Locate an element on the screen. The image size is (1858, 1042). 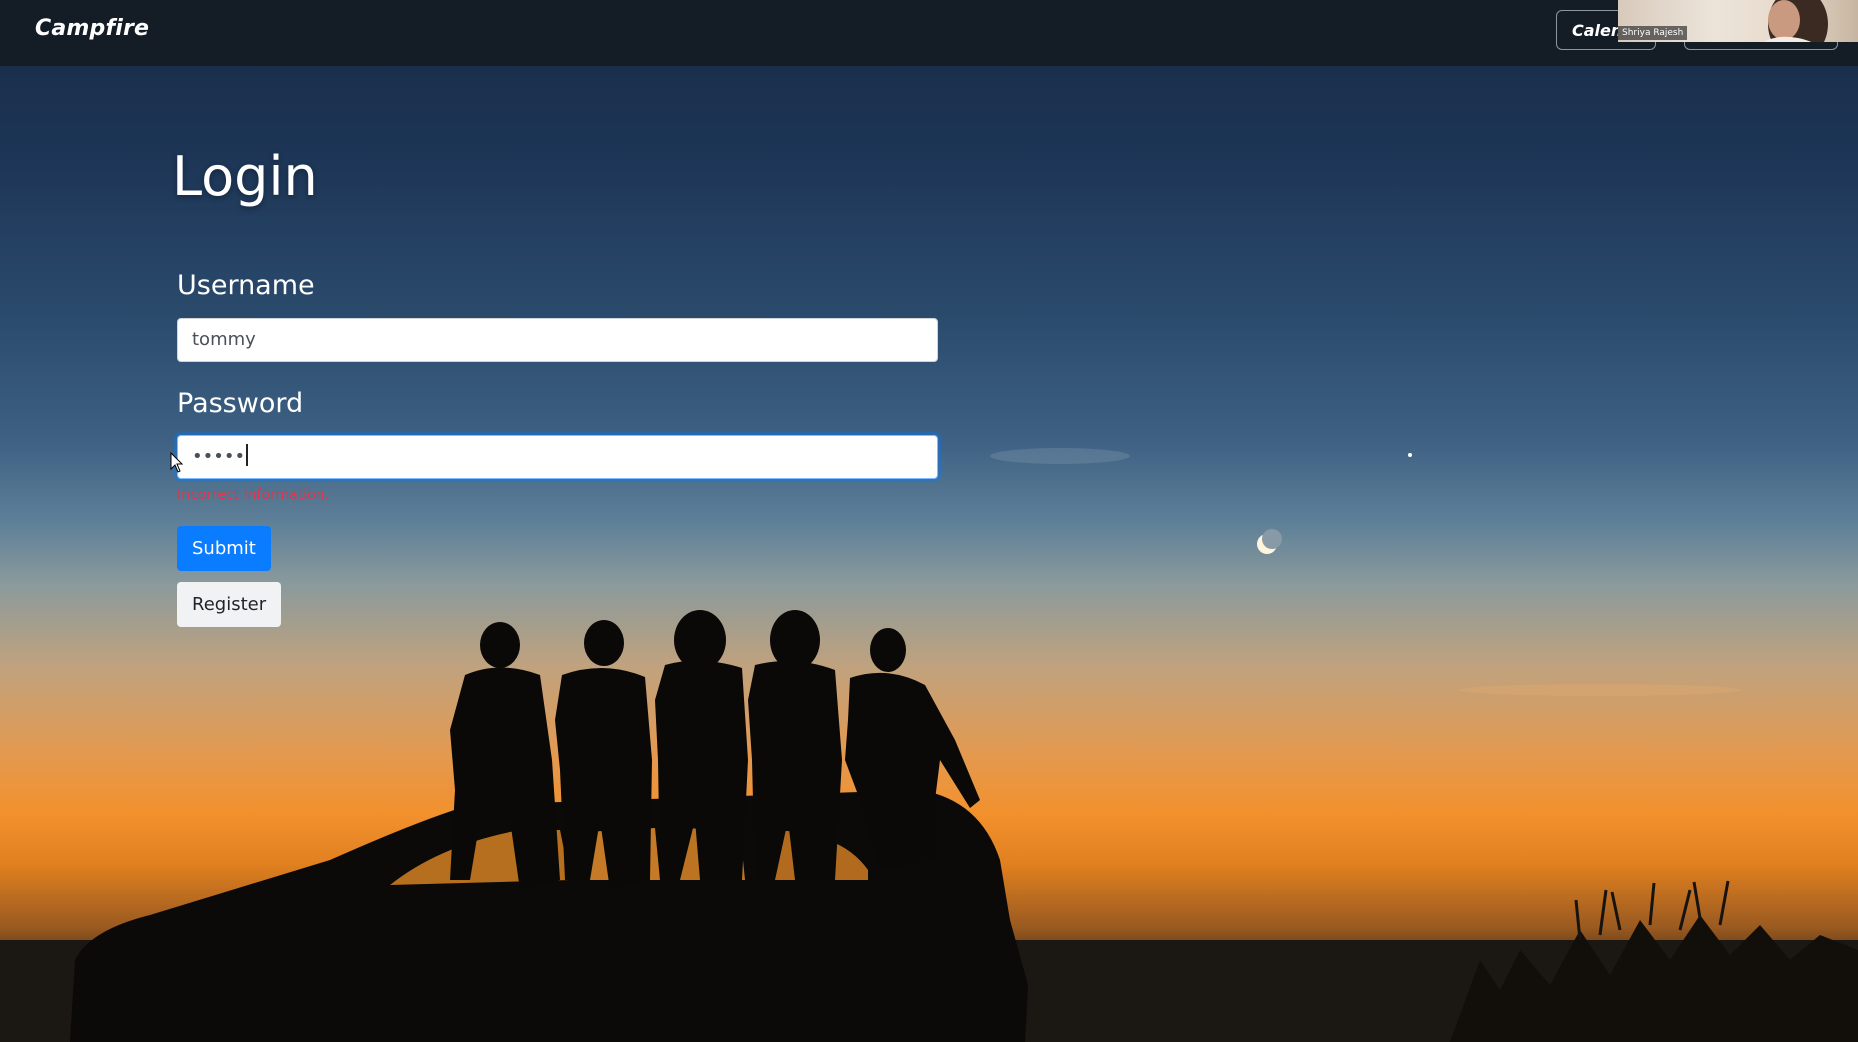
username-label: Username is located at coordinates (246, 285).